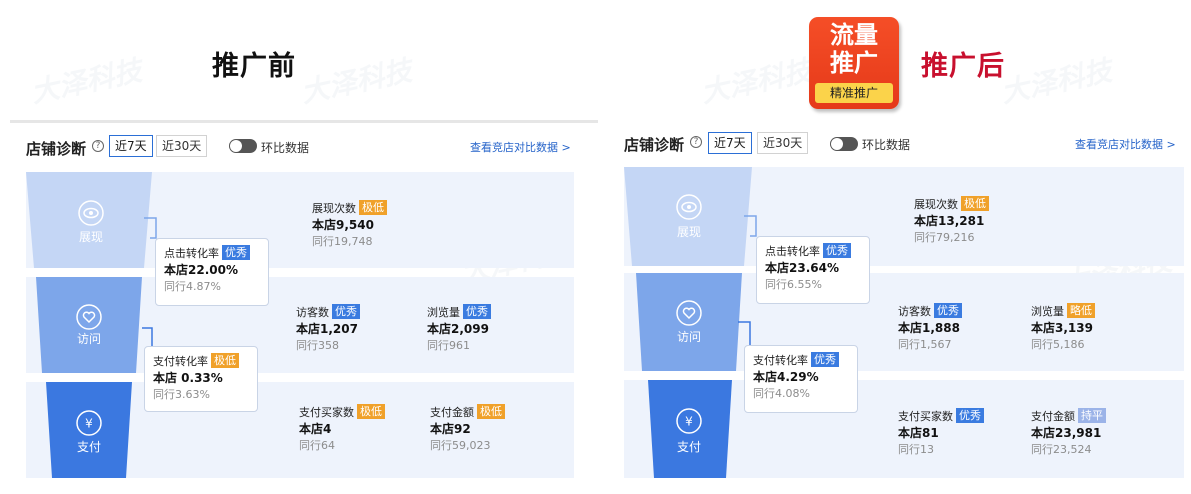  Describe the element at coordinates (1081, 310) in the screenshot. I see `status-badge: 略低` at that location.